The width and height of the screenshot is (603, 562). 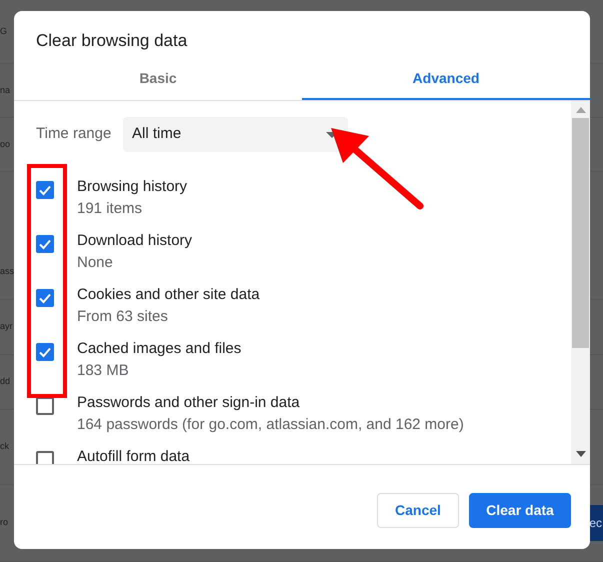 I want to click on clear-data-button: Clear data, so click(x=520, y=510).